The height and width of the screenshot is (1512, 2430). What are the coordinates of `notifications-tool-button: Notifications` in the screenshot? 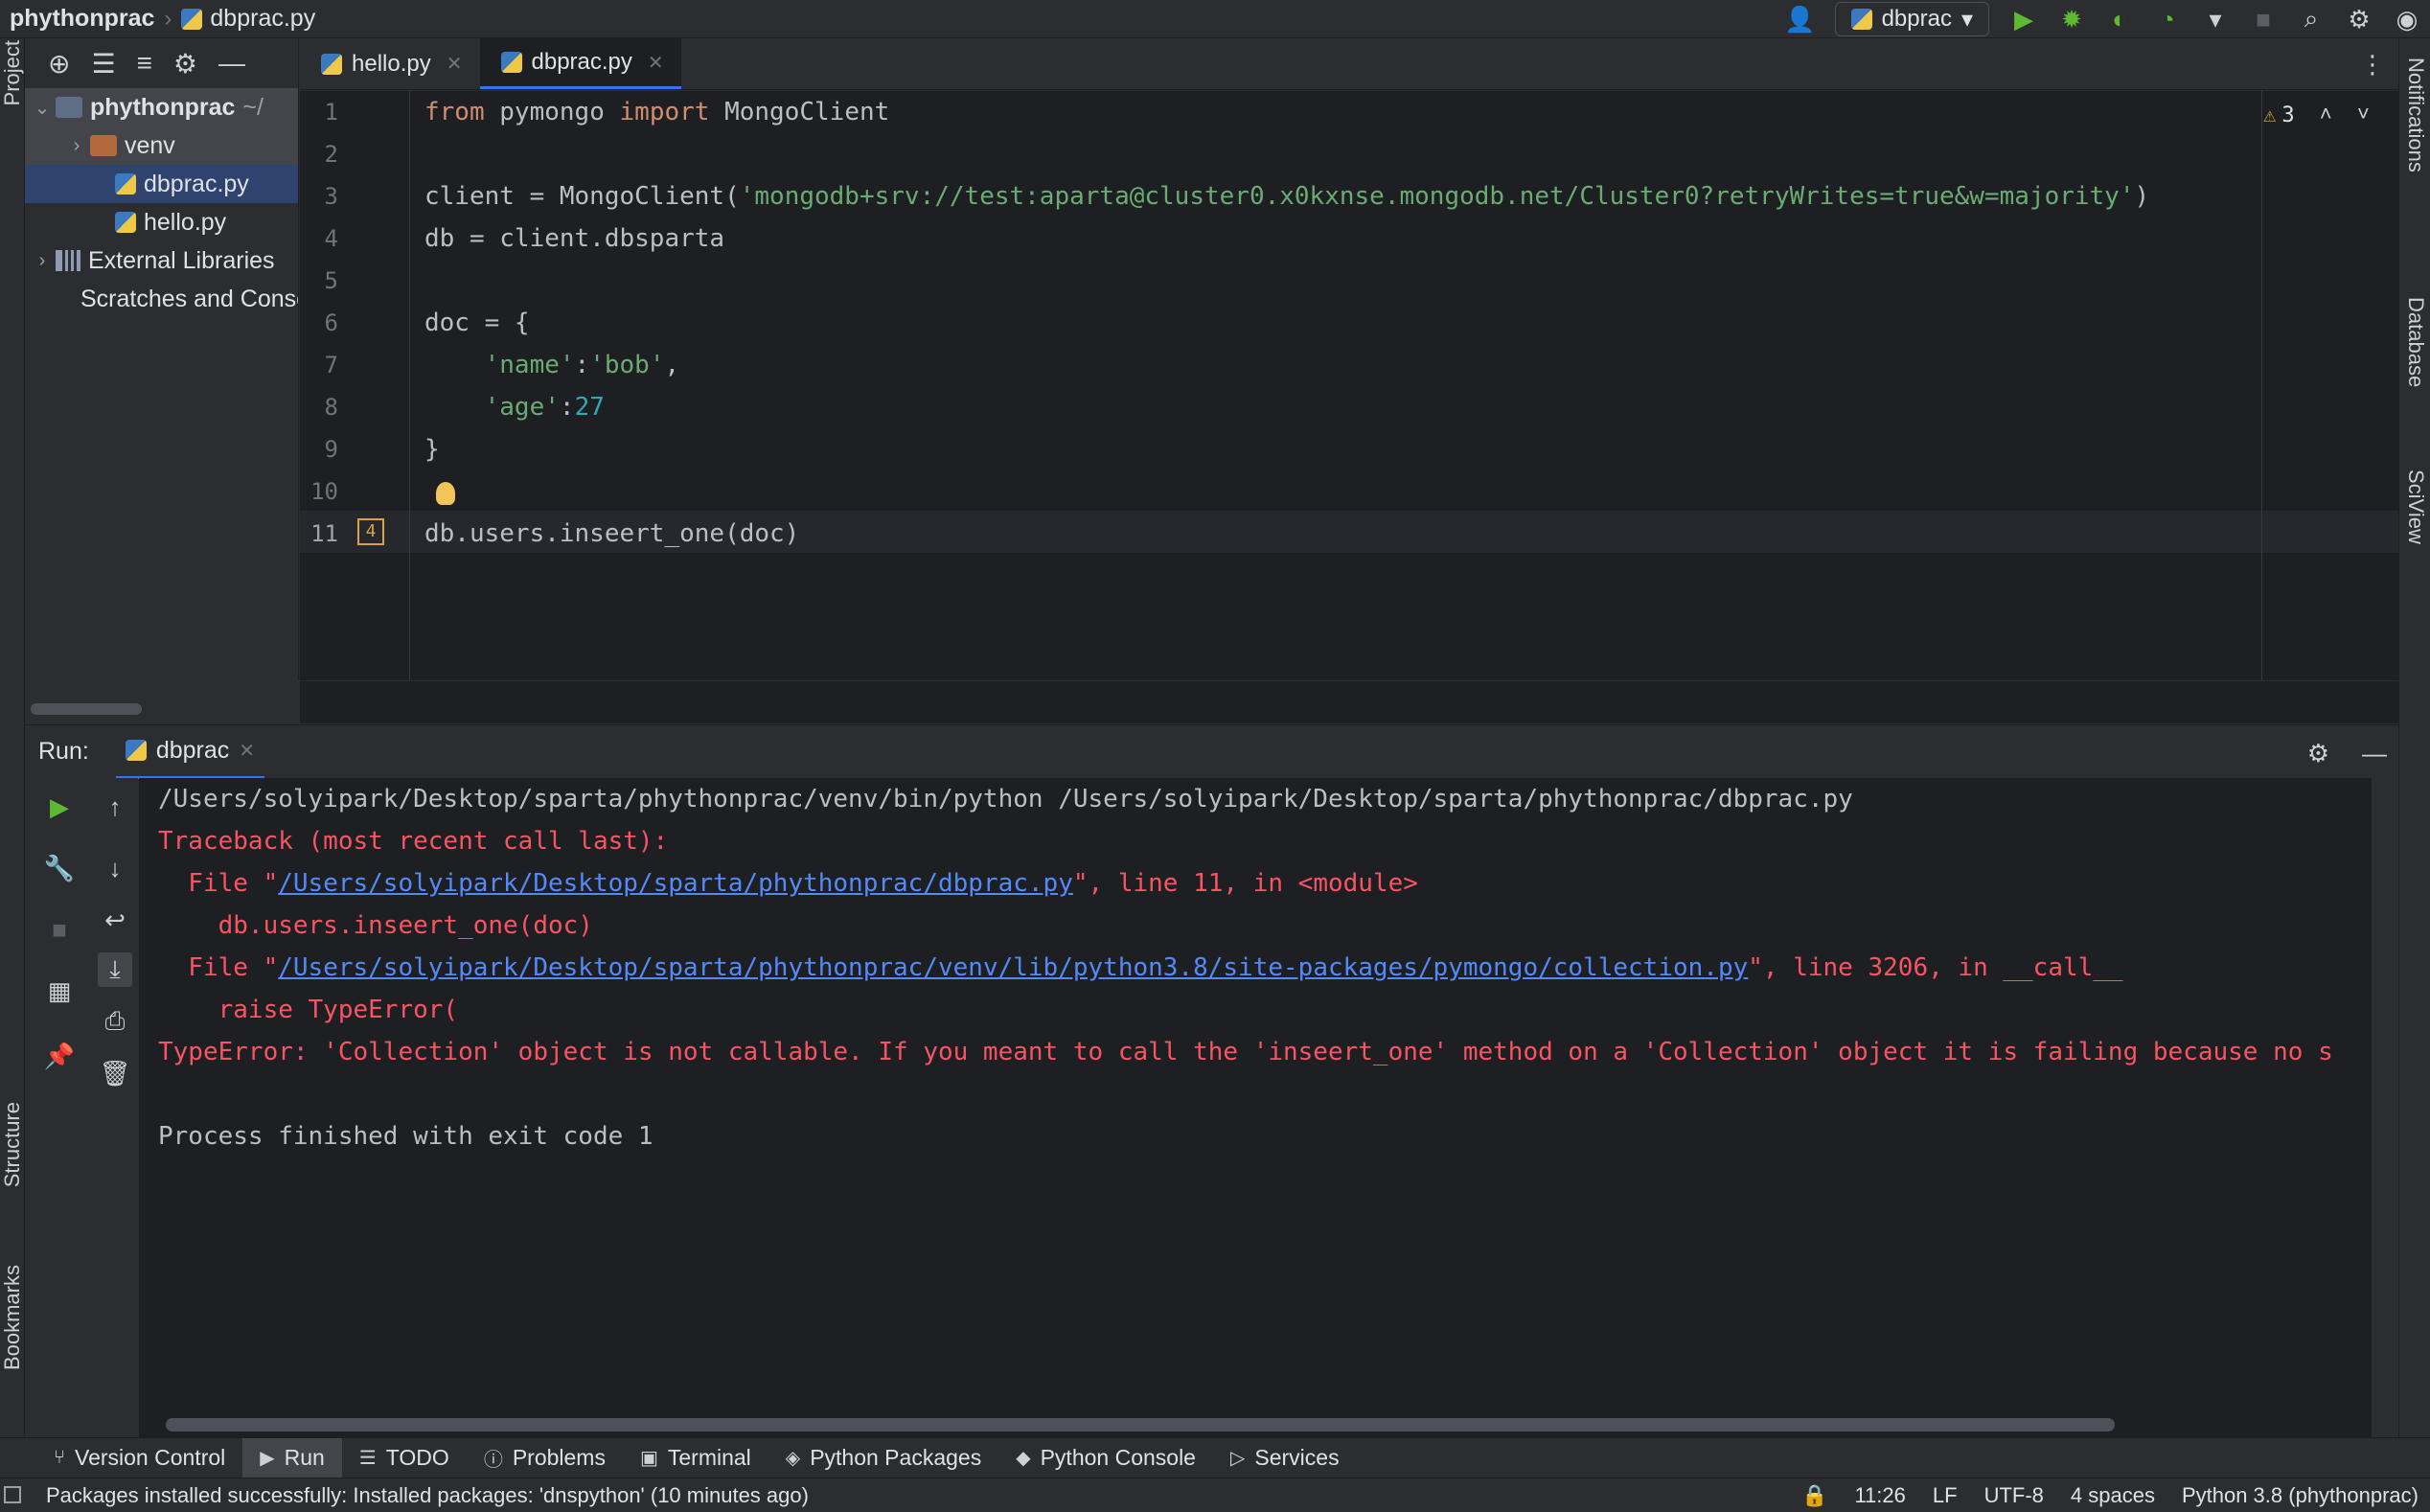 It's located at (2415, 115).